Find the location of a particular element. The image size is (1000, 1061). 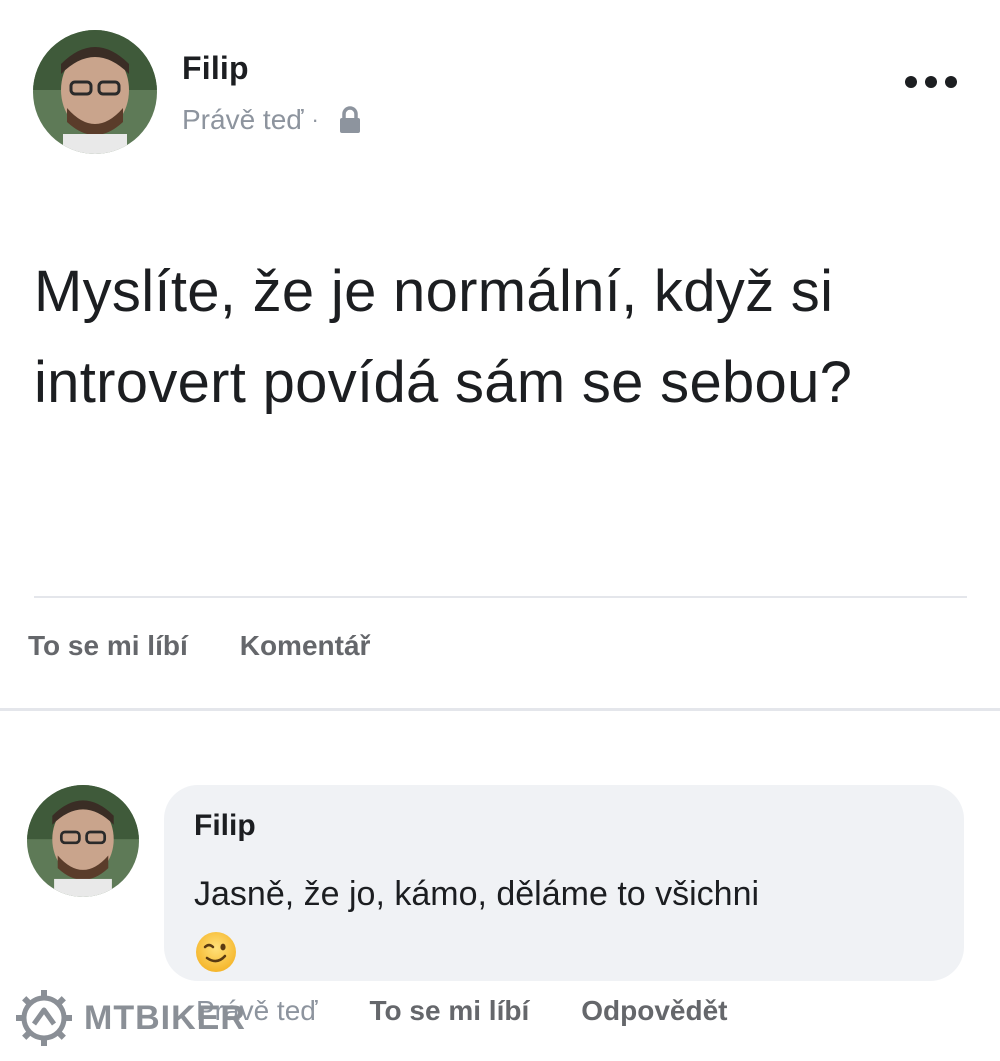

watermark: MTBIKER is located at coordinates (130, 1018).